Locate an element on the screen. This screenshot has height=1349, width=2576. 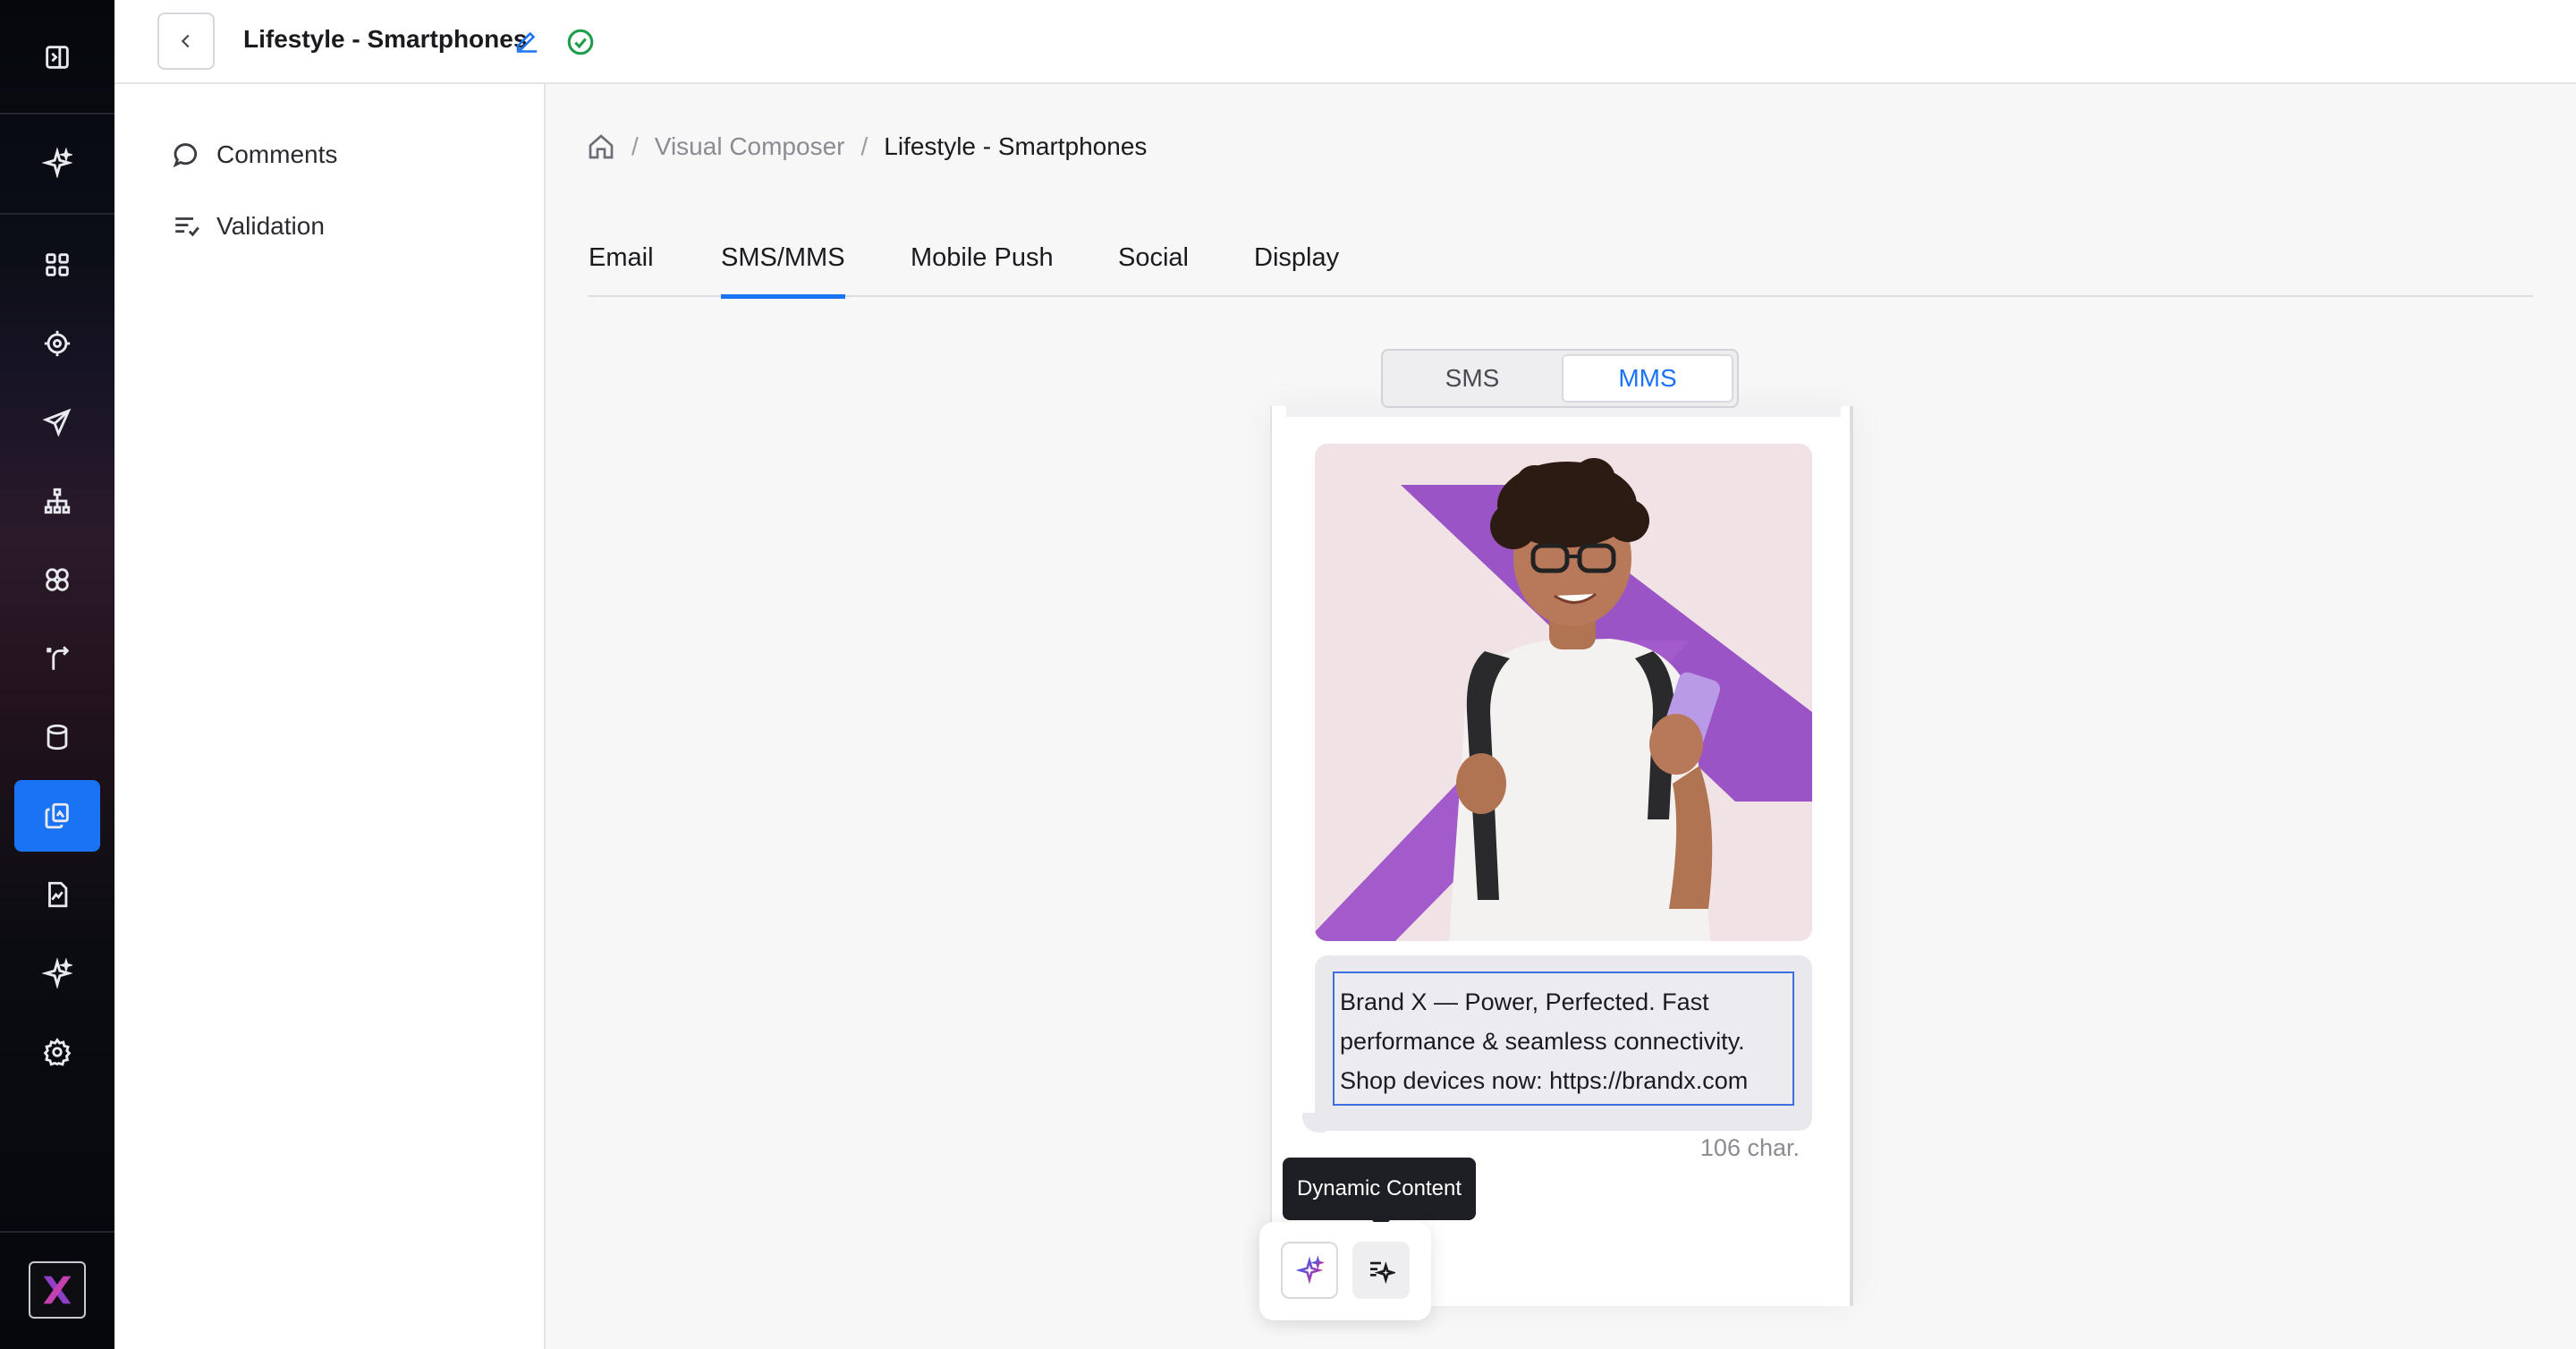
rail-send-button is located at coordinates (57, 422).